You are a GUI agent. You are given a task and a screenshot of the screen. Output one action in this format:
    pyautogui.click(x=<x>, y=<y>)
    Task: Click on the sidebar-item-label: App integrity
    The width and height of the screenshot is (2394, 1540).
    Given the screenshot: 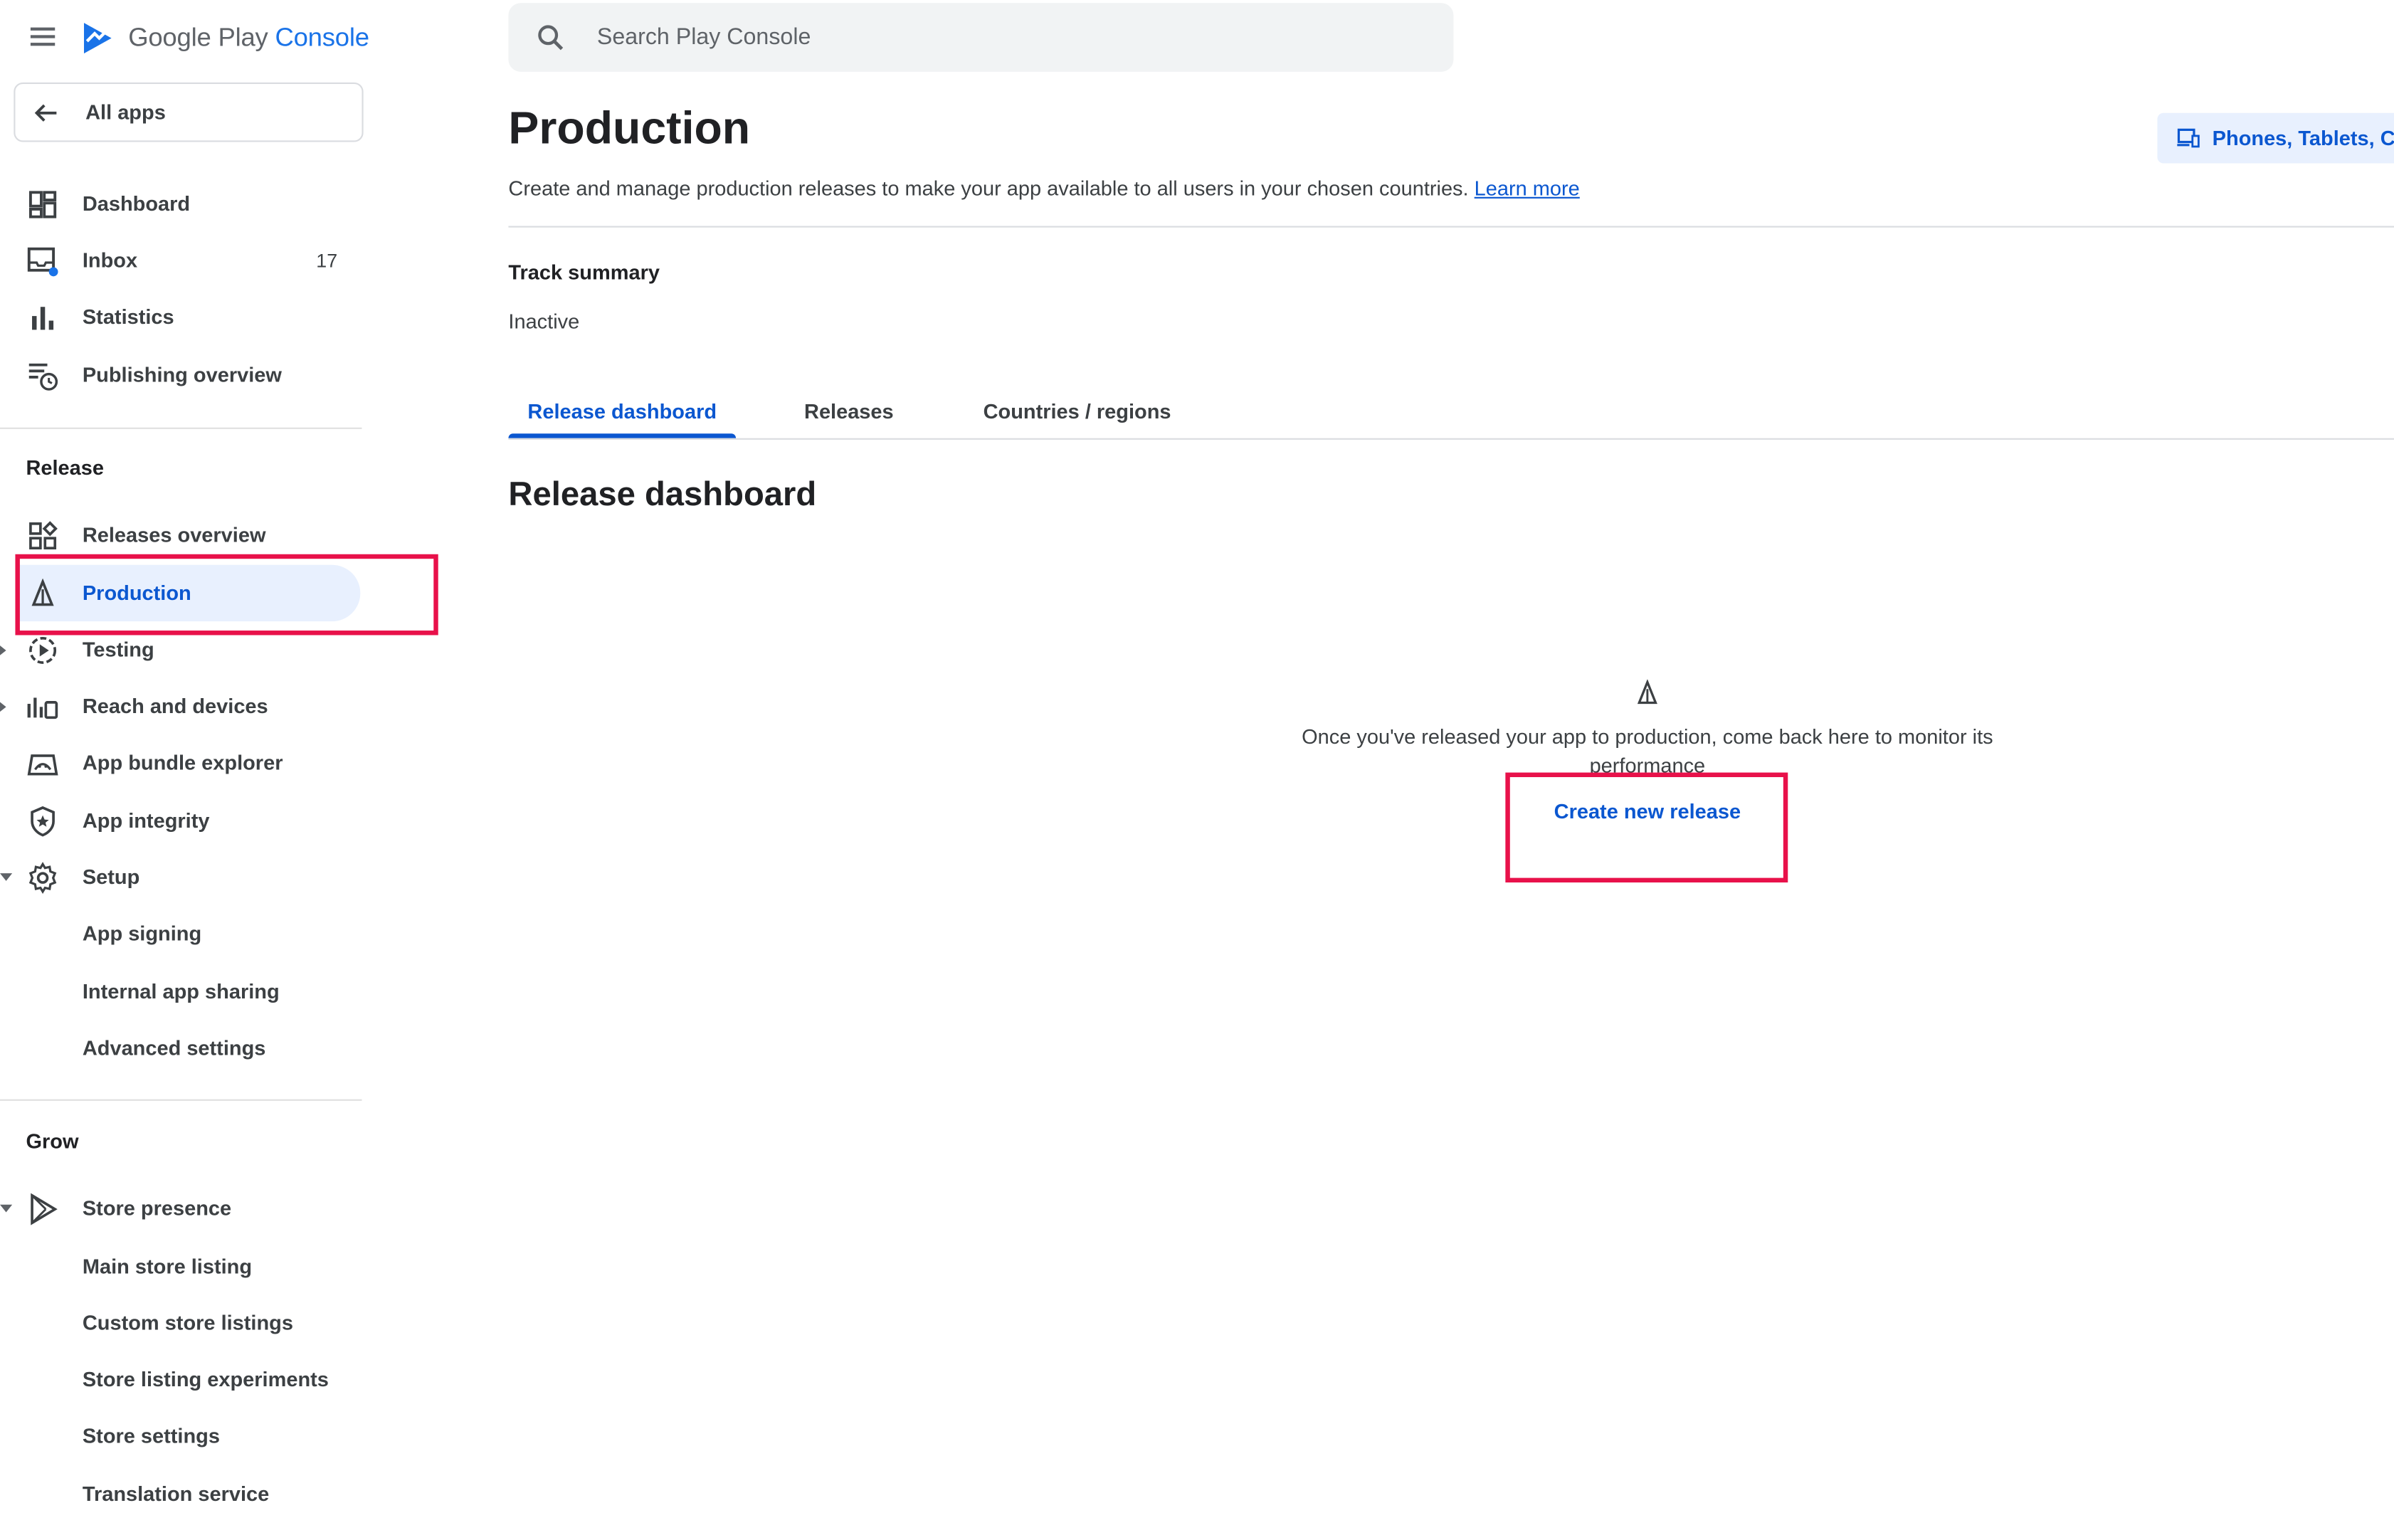 What is the action you would take?
    pyautogui.click(x=146, y=821)
    